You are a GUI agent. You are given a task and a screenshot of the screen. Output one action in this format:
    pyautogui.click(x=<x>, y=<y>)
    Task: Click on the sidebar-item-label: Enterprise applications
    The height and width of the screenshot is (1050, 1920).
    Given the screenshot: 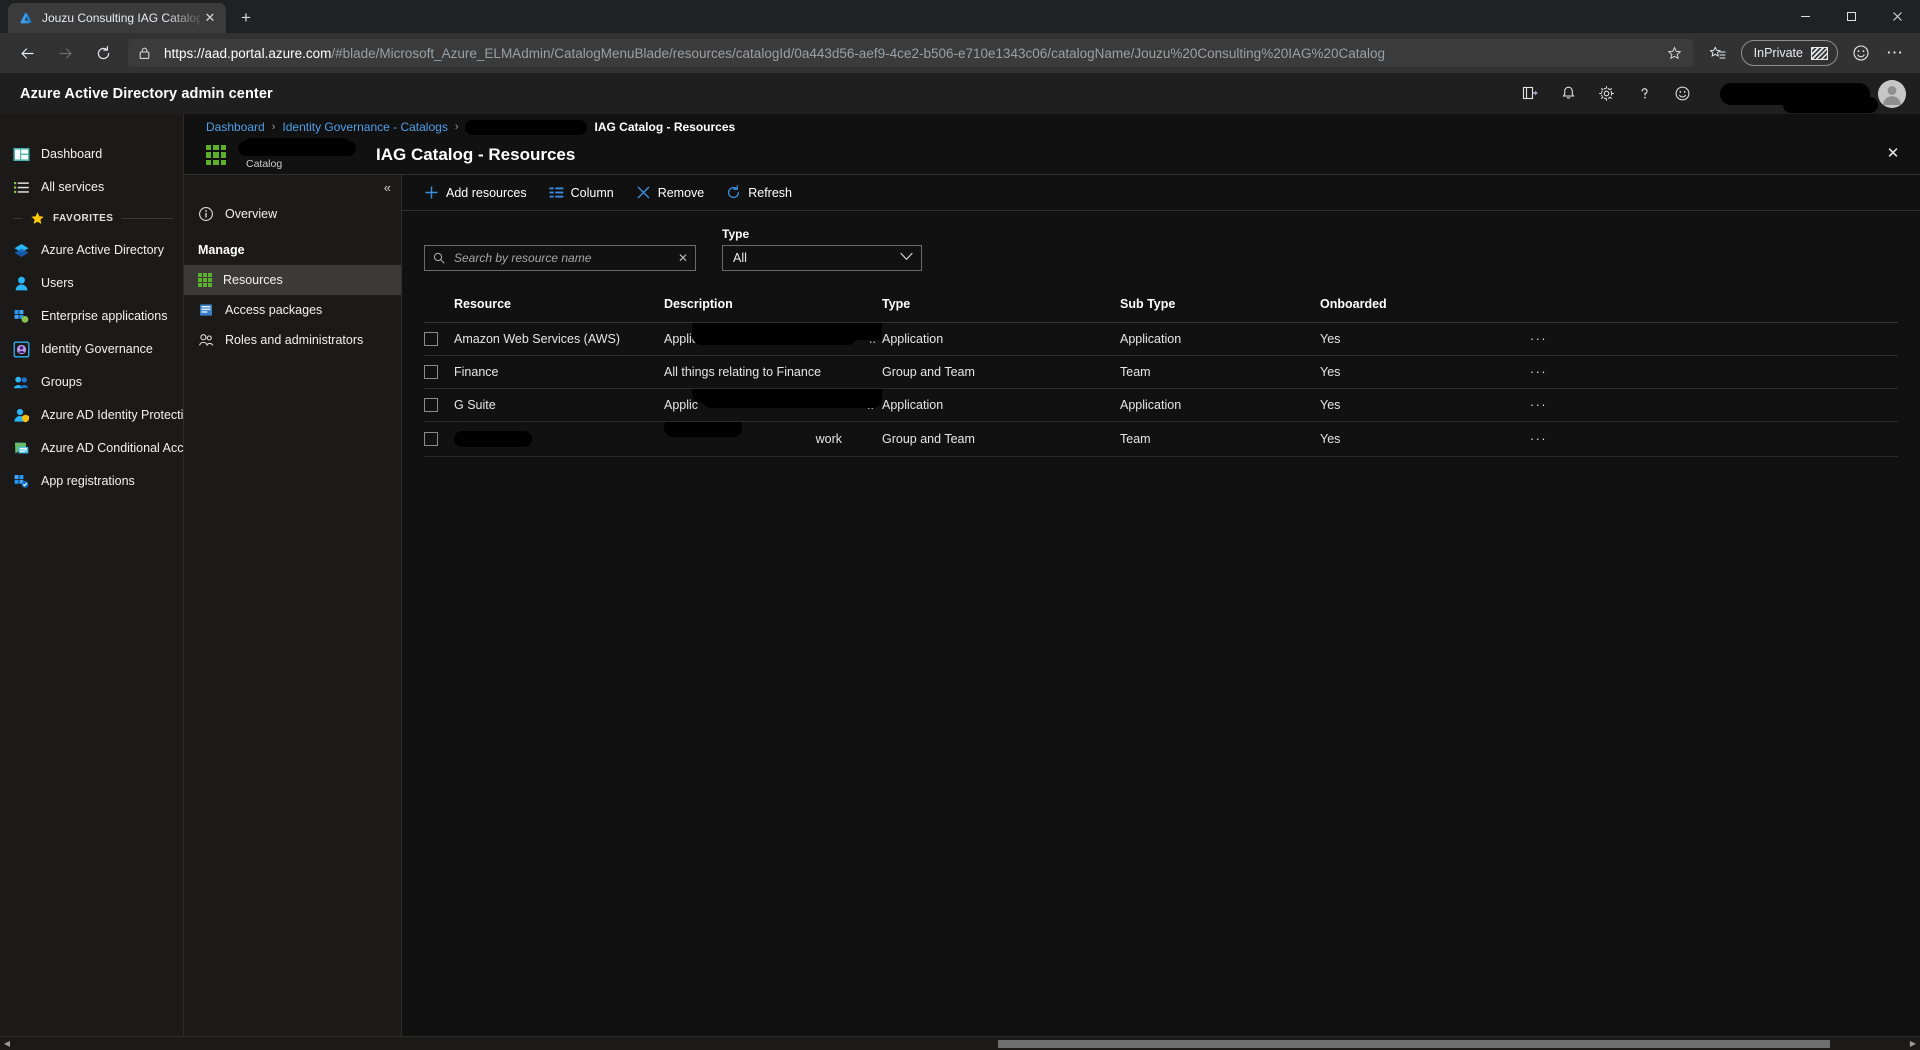 What is the action you would take?
    pyautogui.click(x=104, y=316)
    